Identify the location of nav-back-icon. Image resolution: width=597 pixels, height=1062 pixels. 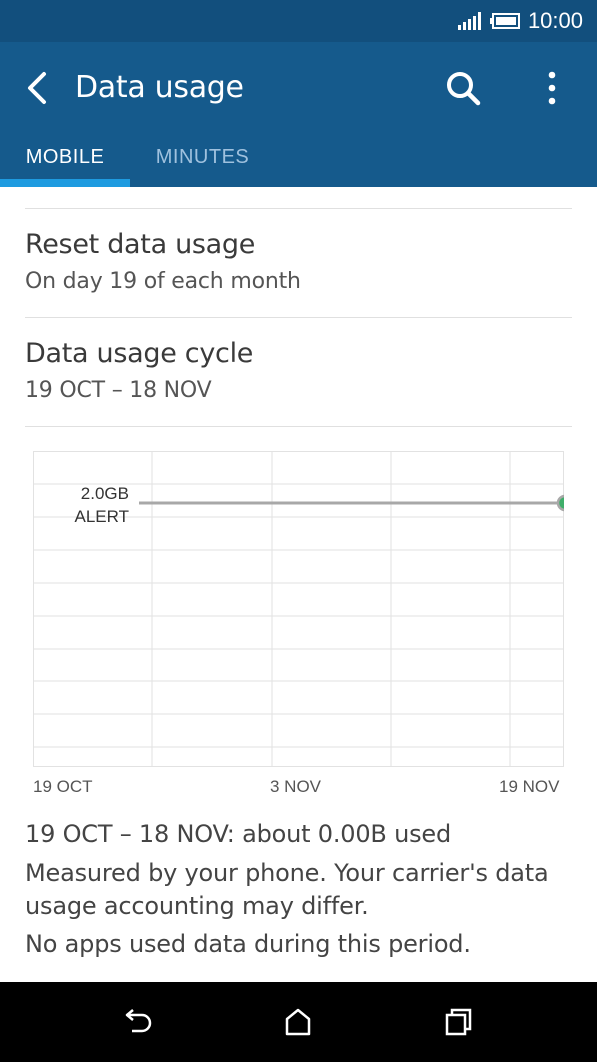
(138, 1022).